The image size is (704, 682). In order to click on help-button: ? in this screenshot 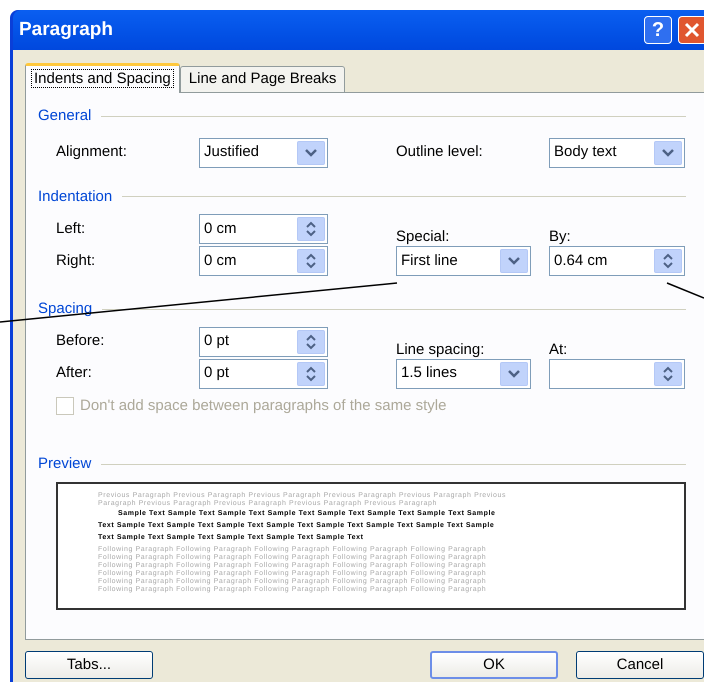, I will do `click(658, 30)`.